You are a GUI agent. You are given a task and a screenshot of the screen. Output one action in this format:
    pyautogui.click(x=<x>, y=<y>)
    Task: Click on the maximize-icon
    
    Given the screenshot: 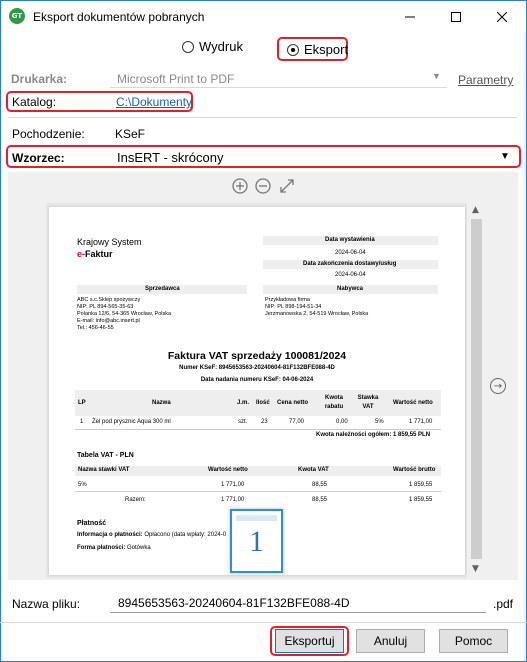 What is the action you would take?
    pyautogui.click(x=456, y=16)
    